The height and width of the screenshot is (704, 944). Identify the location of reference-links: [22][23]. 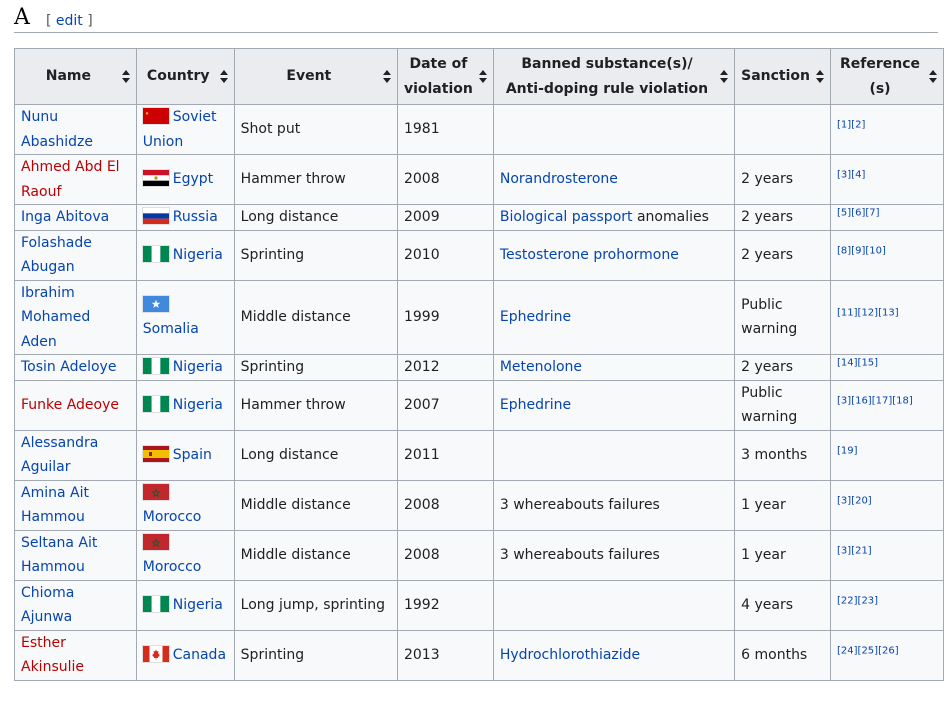
(857, 600).